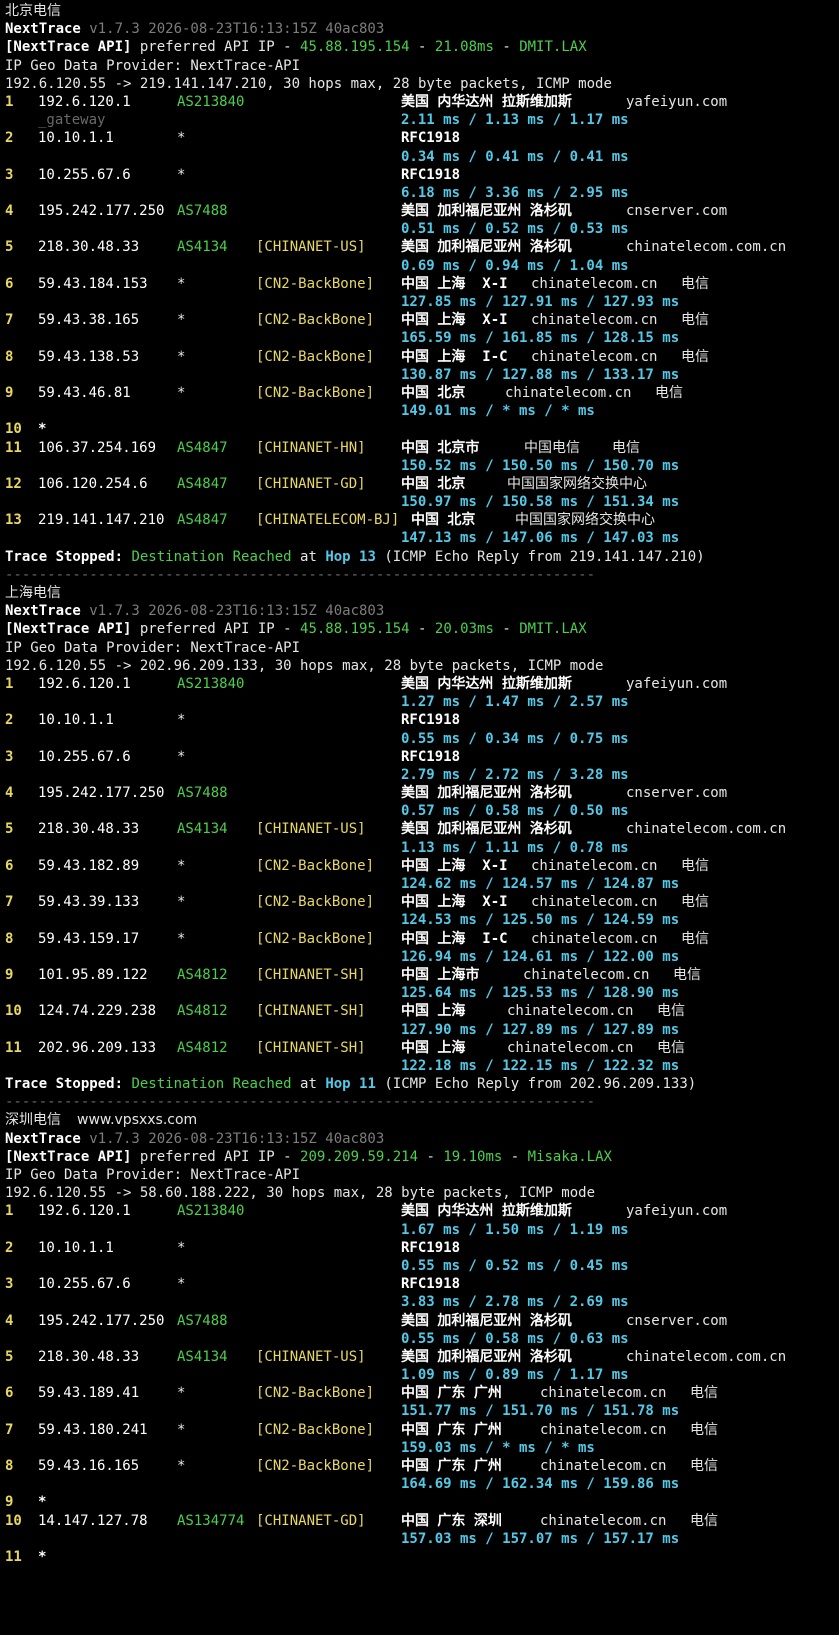  Describe the element at coordinates (594, 902) in the screenshot. I see `hop-domain: chinatelecom.cn` at that location.